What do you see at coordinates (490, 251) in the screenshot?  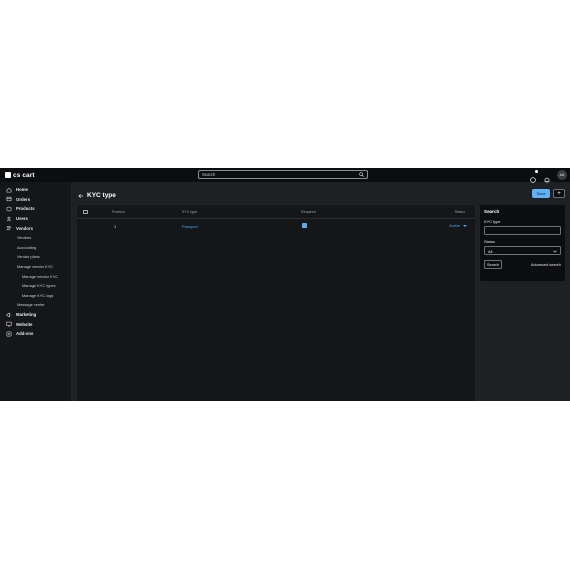 I see `status-select-value: All` at bounding box center [490, 251].